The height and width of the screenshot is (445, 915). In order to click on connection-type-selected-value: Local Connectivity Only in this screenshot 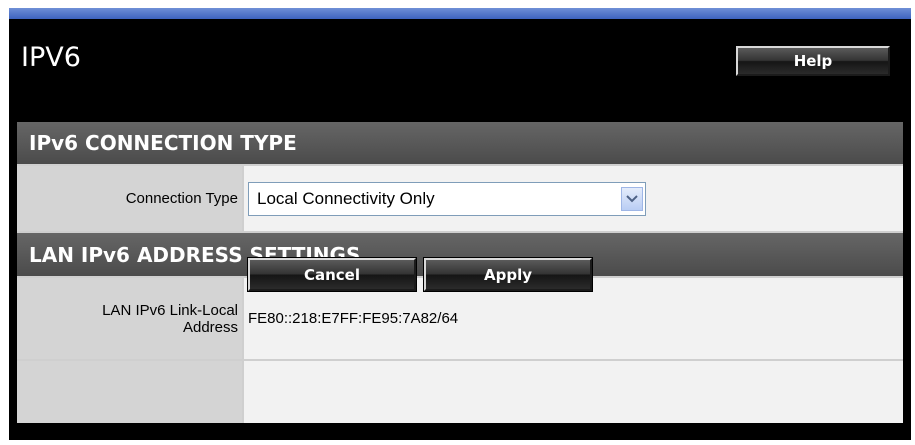, I will do `click(346, 198)`.